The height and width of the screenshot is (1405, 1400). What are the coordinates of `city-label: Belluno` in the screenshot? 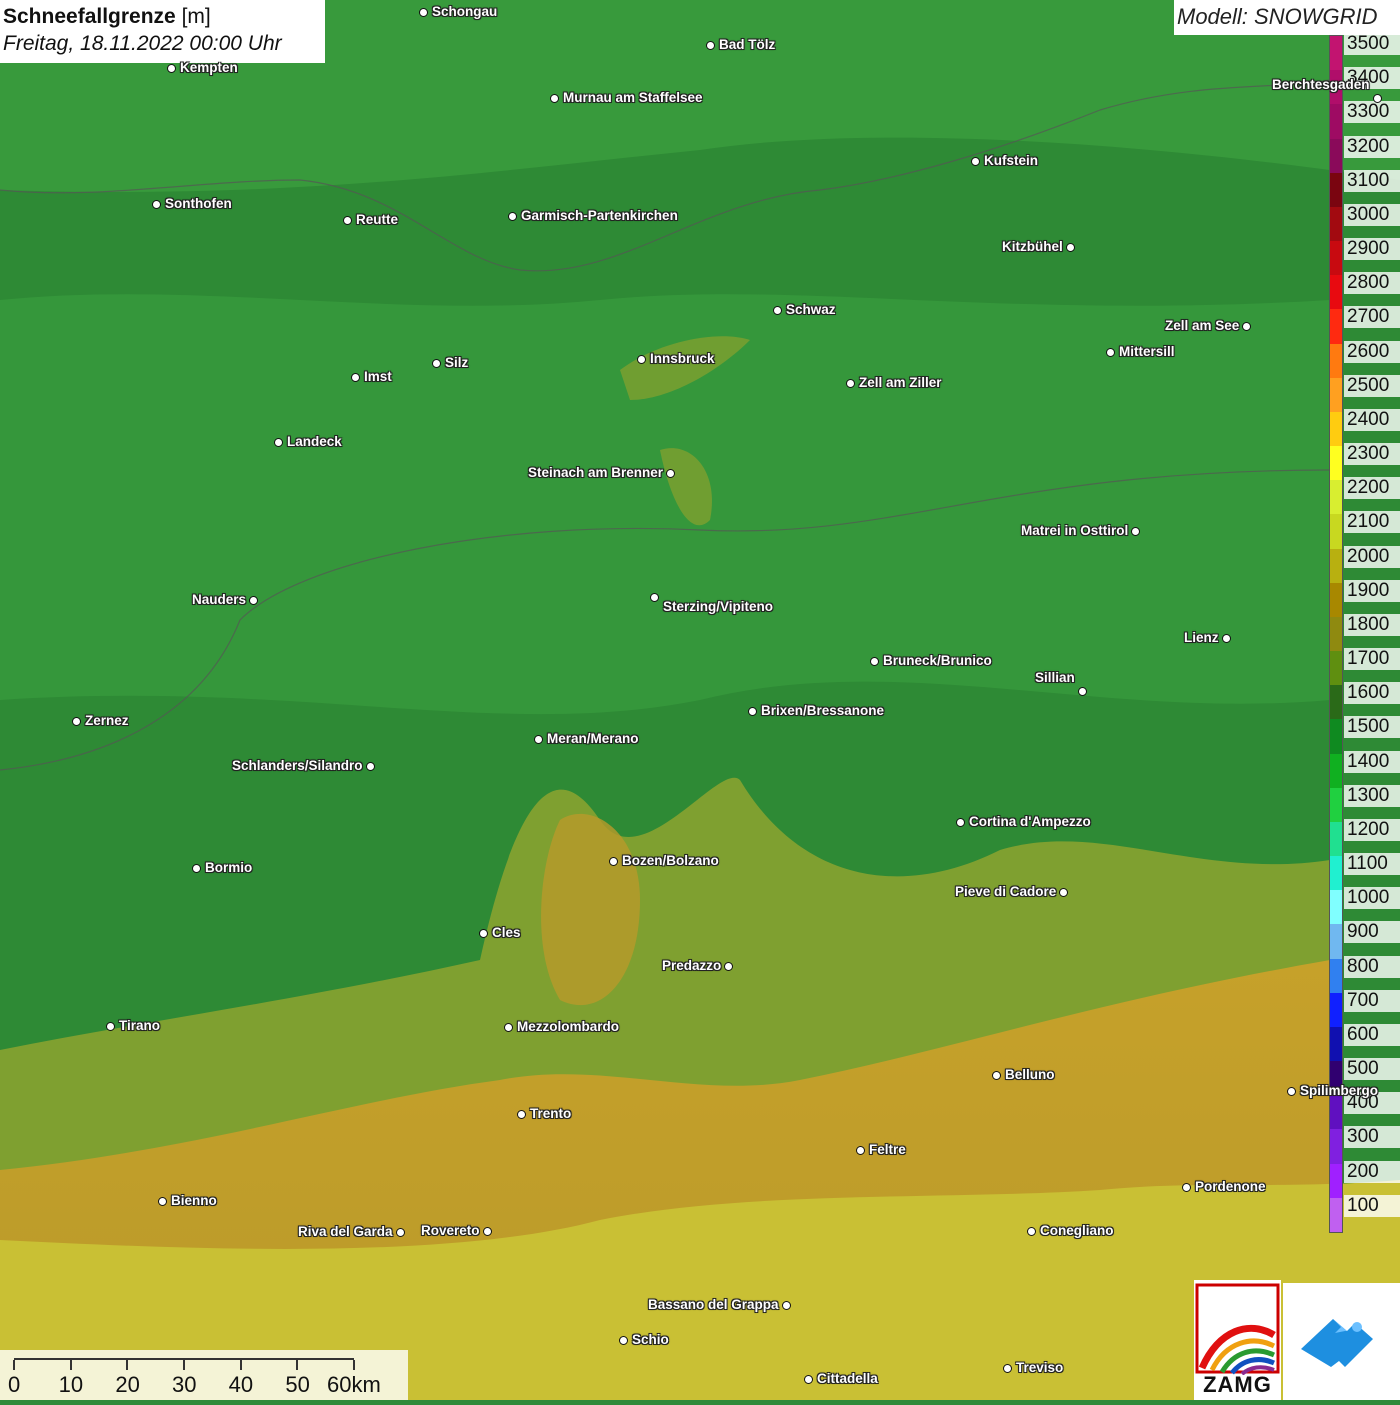 It's located at (1030, 1074).